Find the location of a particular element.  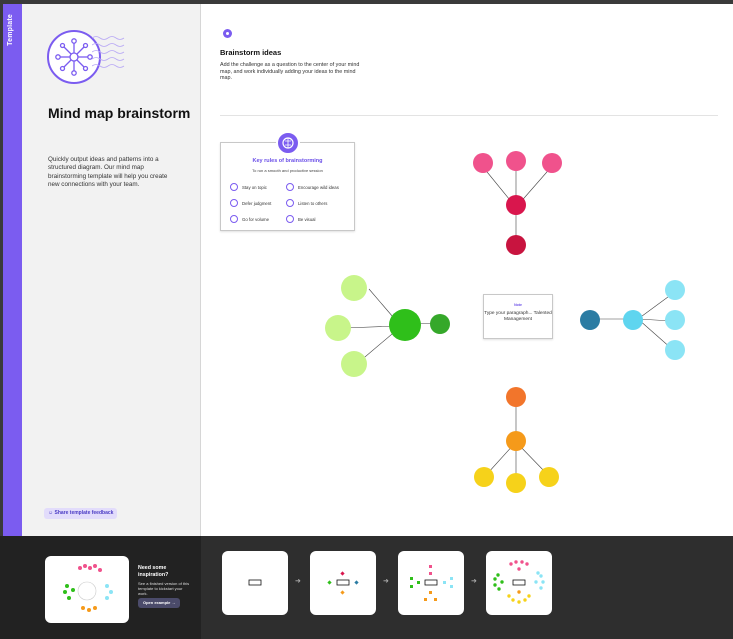

open-example-button: Open example → is located at coordinates (159, 603).